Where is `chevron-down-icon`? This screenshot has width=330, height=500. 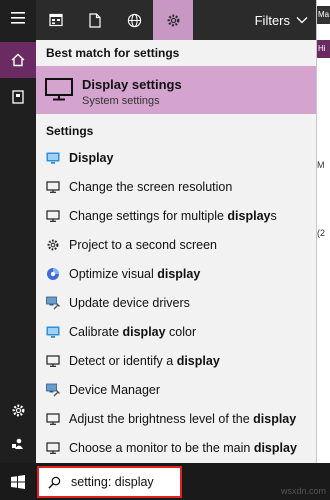
chevron-down-icon is located at coordinates (302, 20).